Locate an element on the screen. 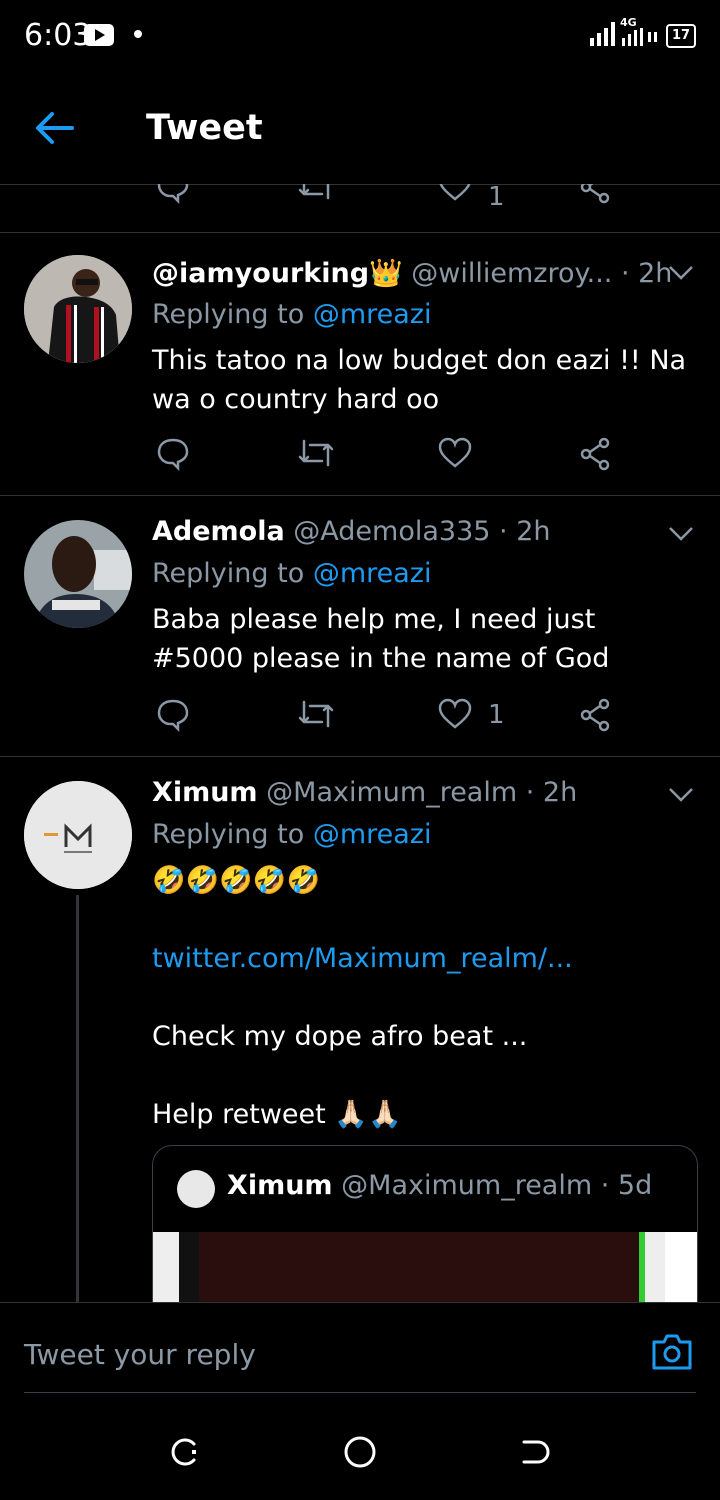 This screenshot has height=1500, width=720. signal-2-icon is located at coordinates (639, 37).